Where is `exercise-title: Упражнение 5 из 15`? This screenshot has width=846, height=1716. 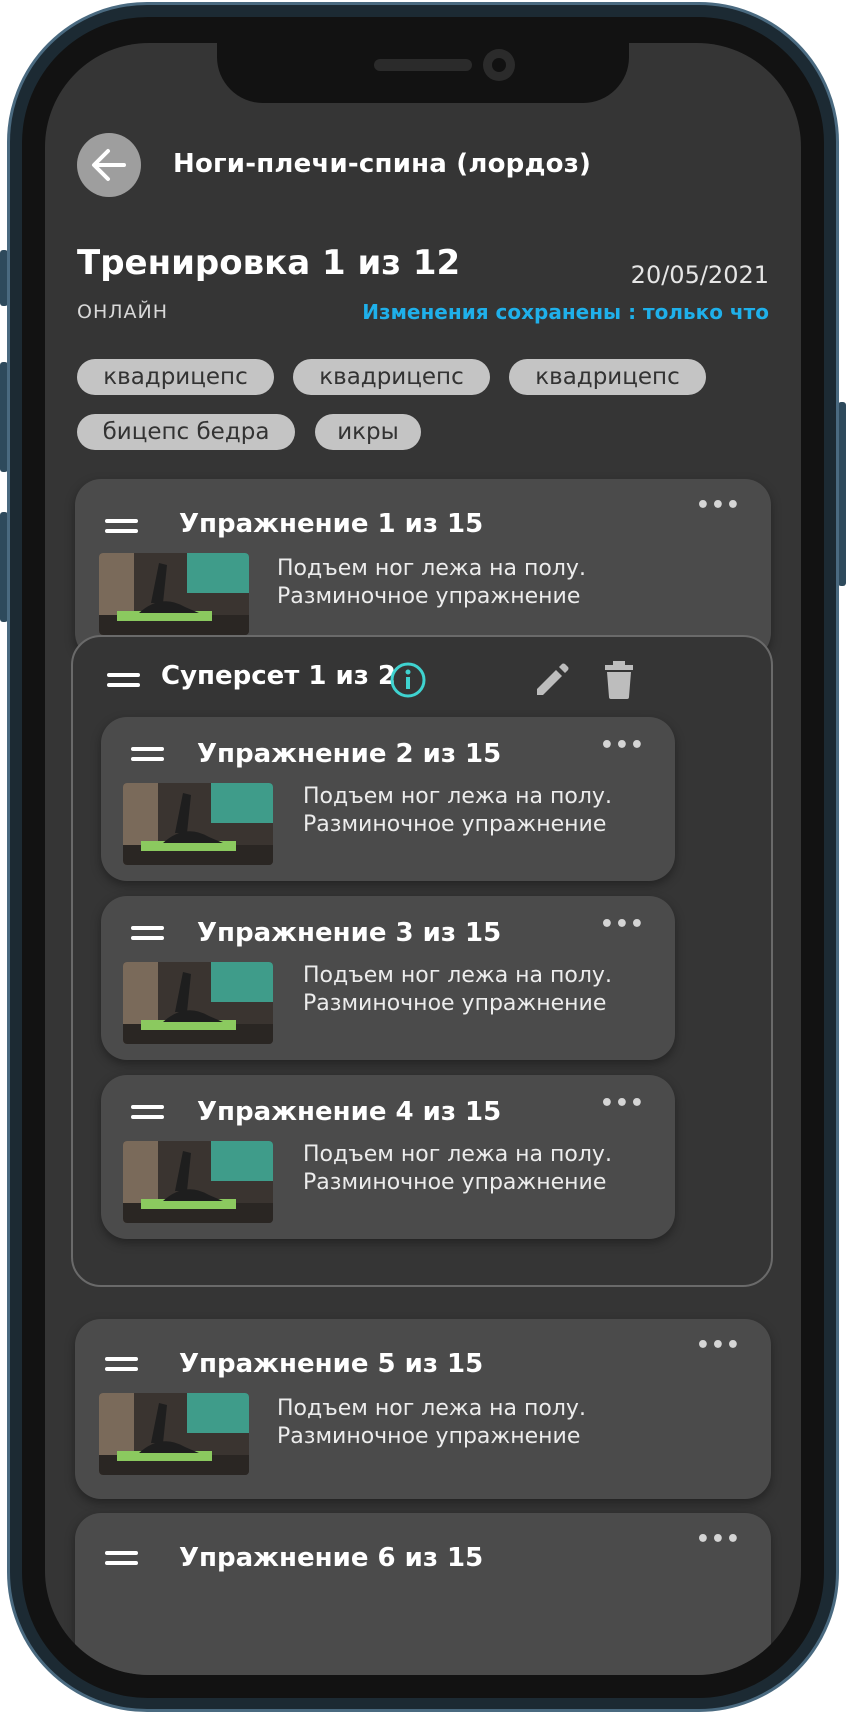
exercise-title: Упражнение 5 из 15 is located at coordinates (331, 1364).